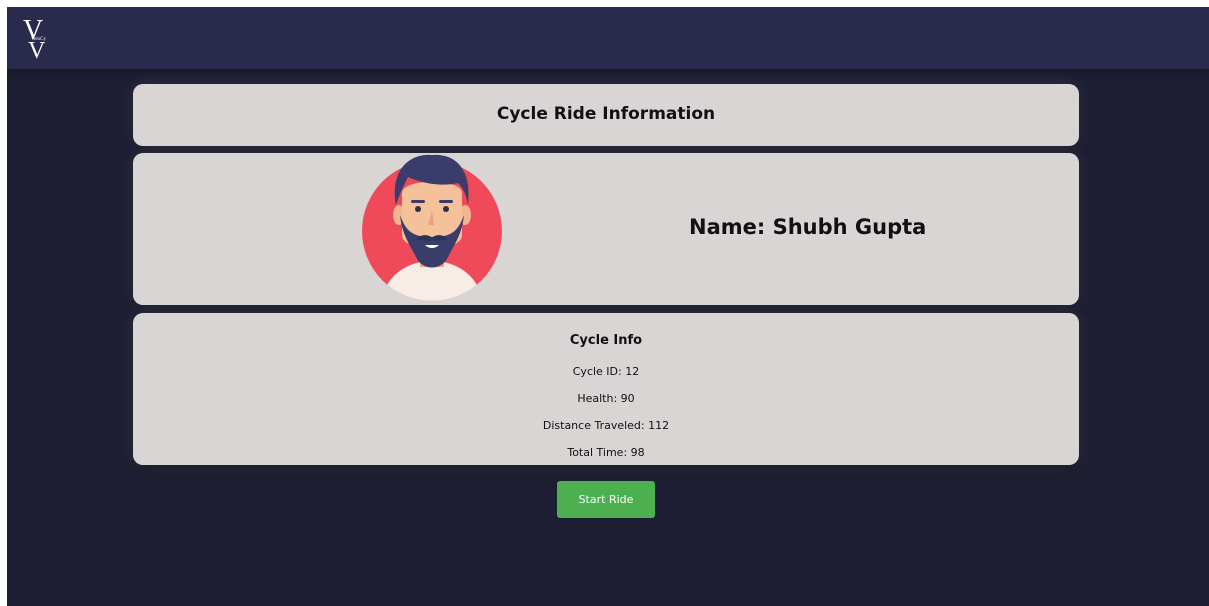  What do you see at coordinates (606, 340) in the screenshot?
I see `cycle-info-heading: Cycle Info` at bounding box center [606, 340].